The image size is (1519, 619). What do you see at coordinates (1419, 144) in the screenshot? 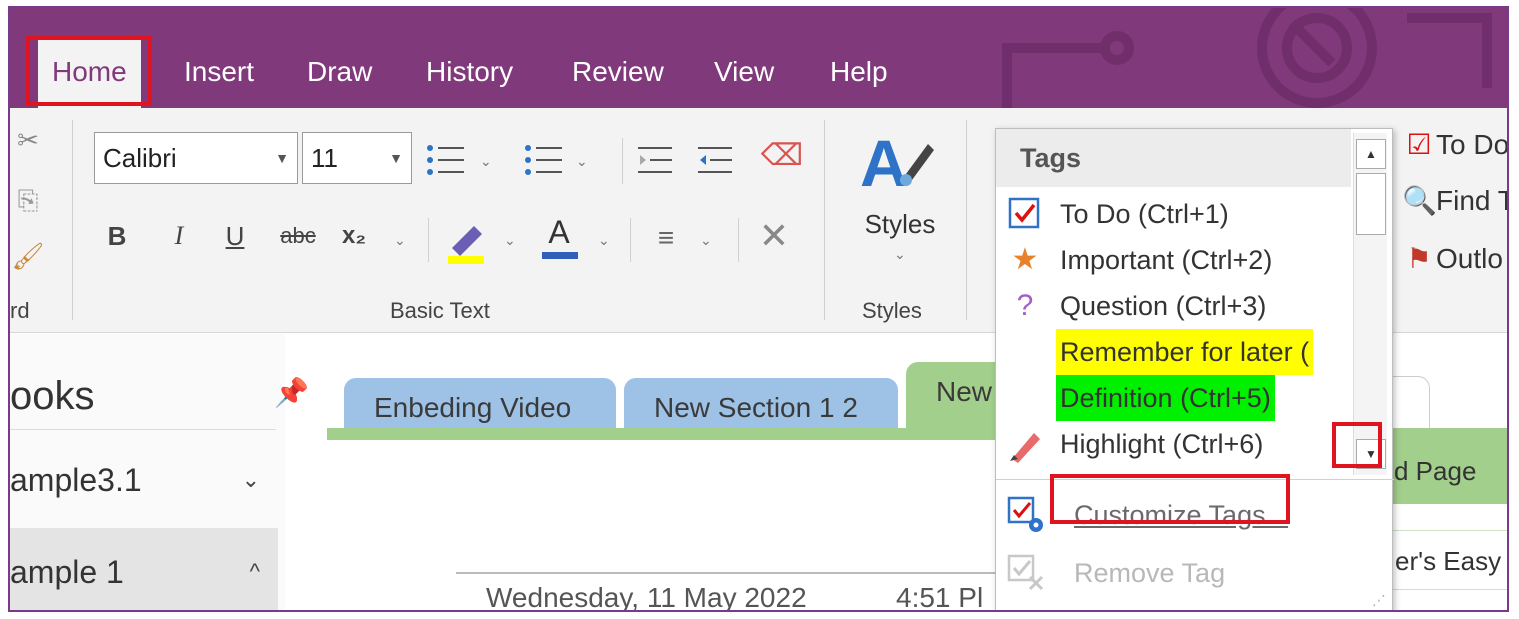
I see `checkbox-icon: ☑` at bounding box center [1419, 144].